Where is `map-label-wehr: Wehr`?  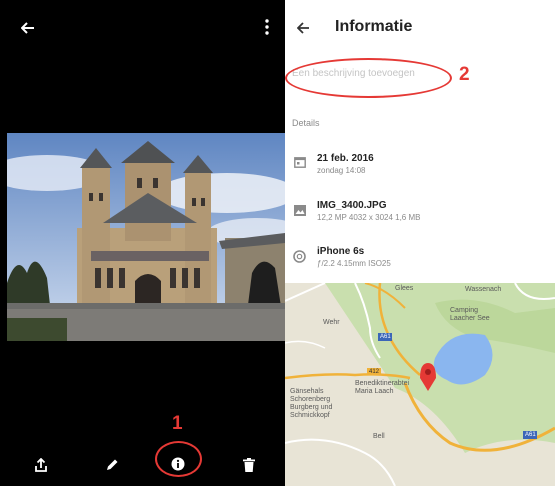 map-label-wehr: Wehr is located at coordinates (331, 322).